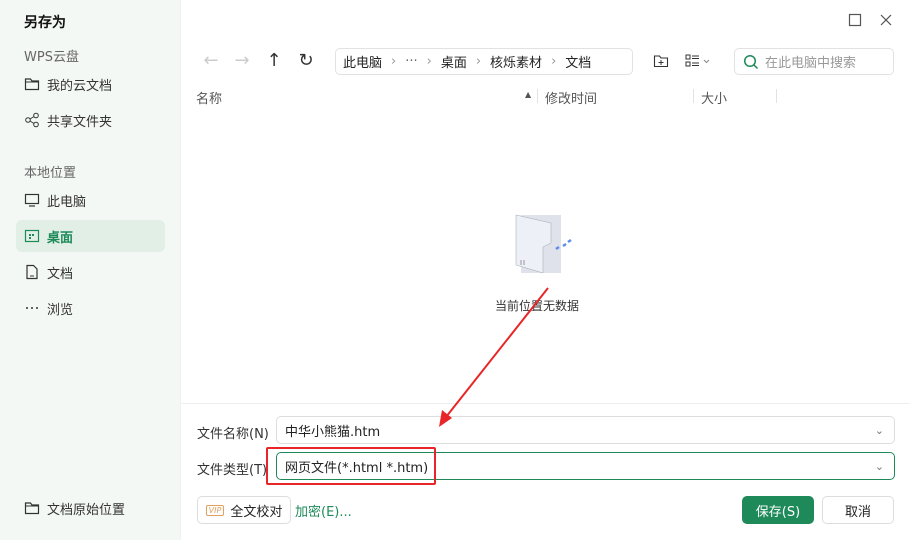 The width and height of the screenshot is (910, 540). I want to click on forward-icon: →, so click(242, 60).